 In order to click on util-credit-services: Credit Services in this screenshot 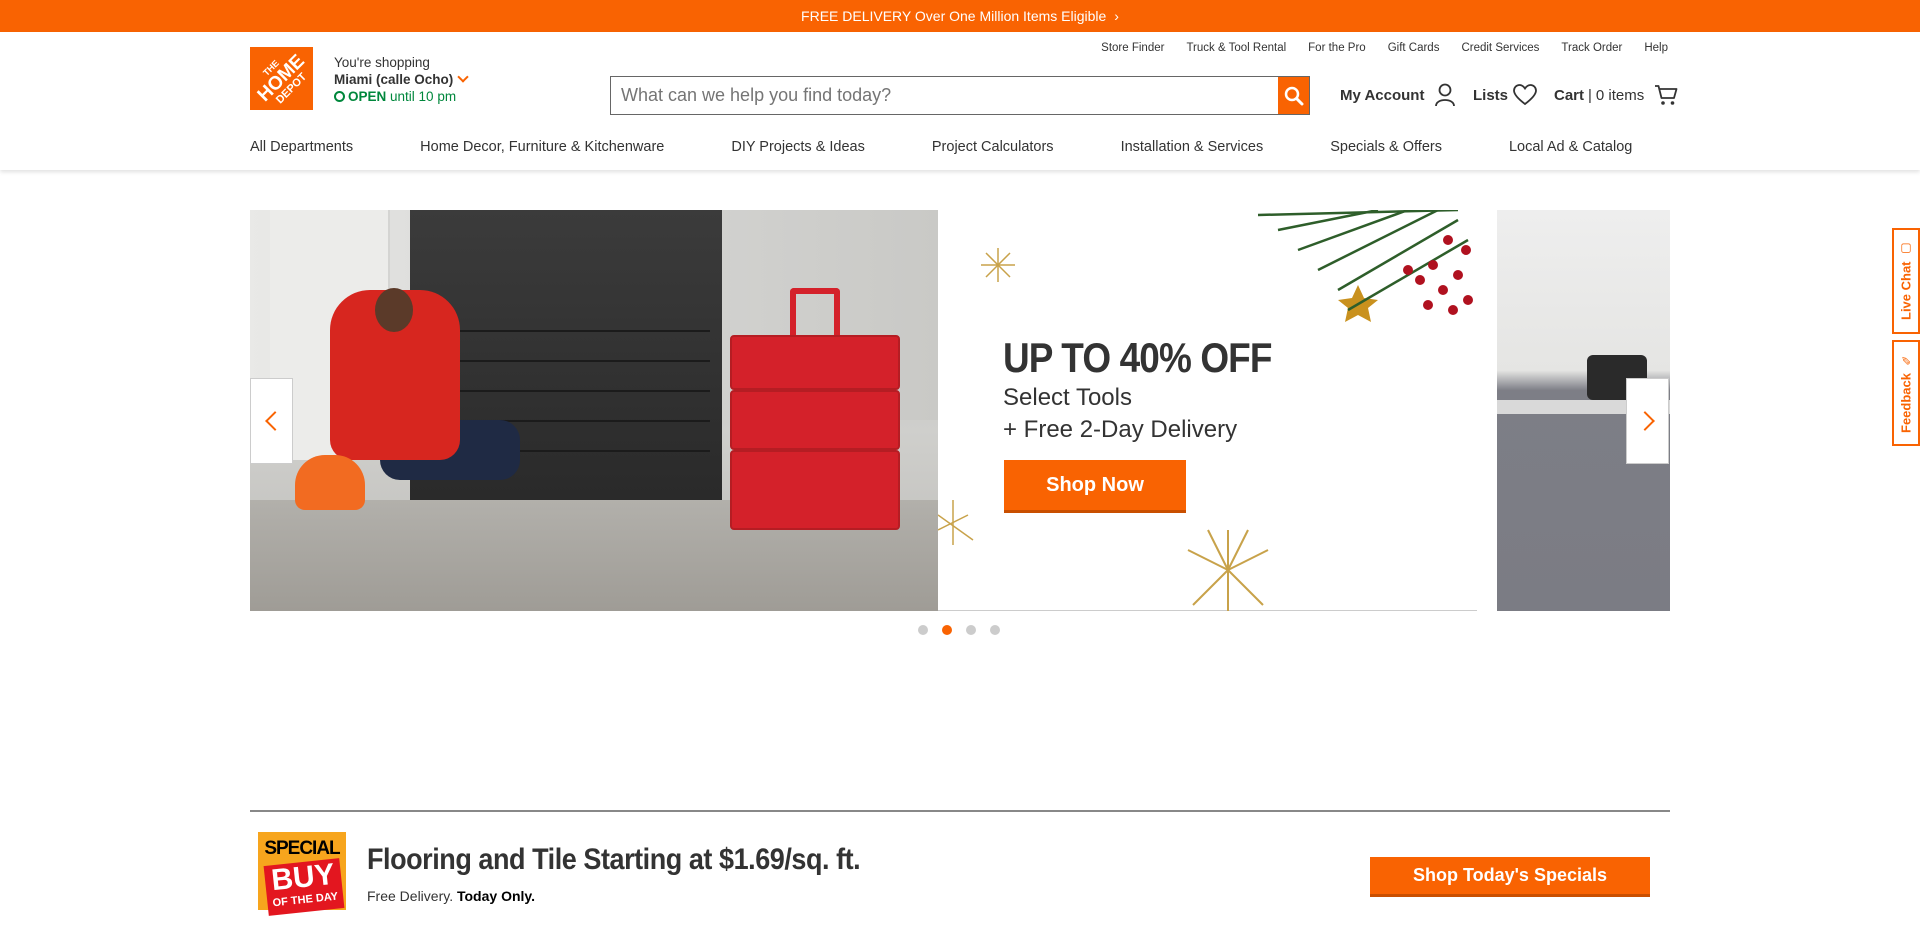, I will do `click(1500, 48)`.